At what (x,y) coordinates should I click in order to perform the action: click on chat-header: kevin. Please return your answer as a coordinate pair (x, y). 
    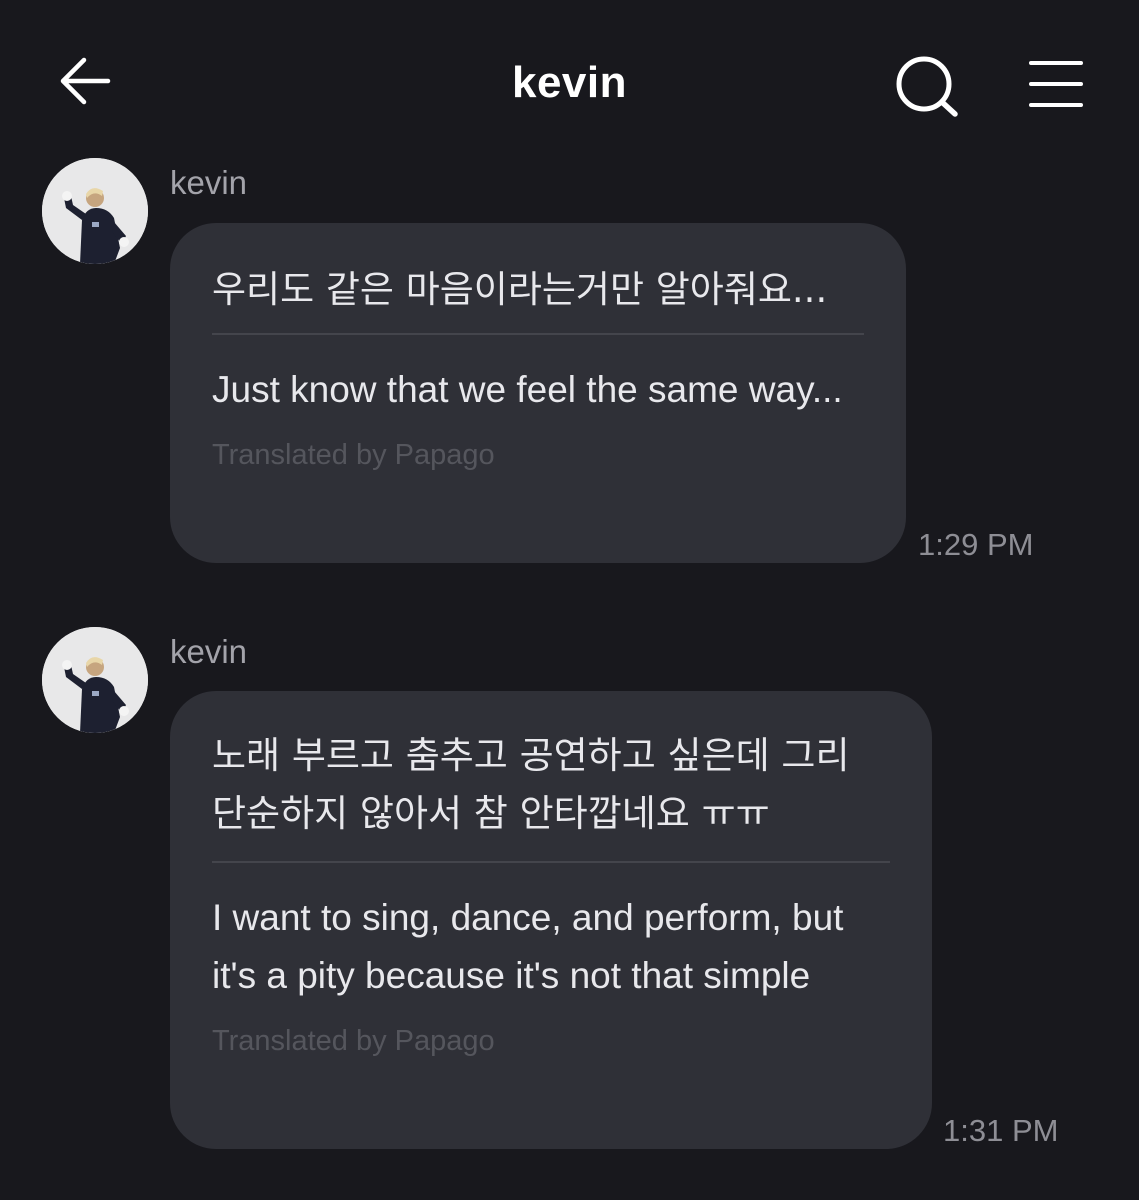
    Looking at the image, I should click on (569, 82).